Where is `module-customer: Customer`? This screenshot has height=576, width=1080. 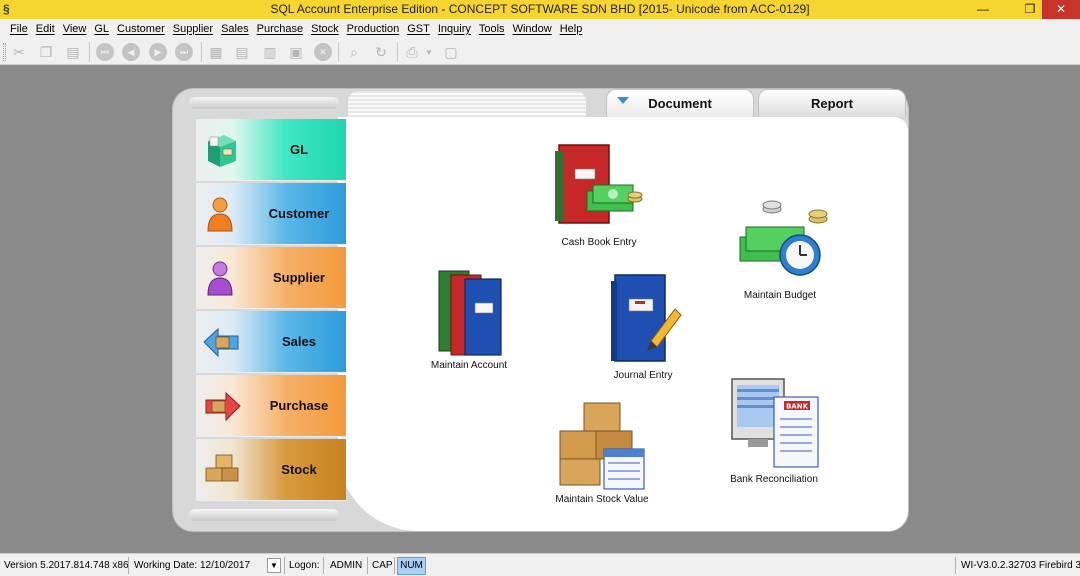 module-customer: Customer is located at coordinates (271, 214).